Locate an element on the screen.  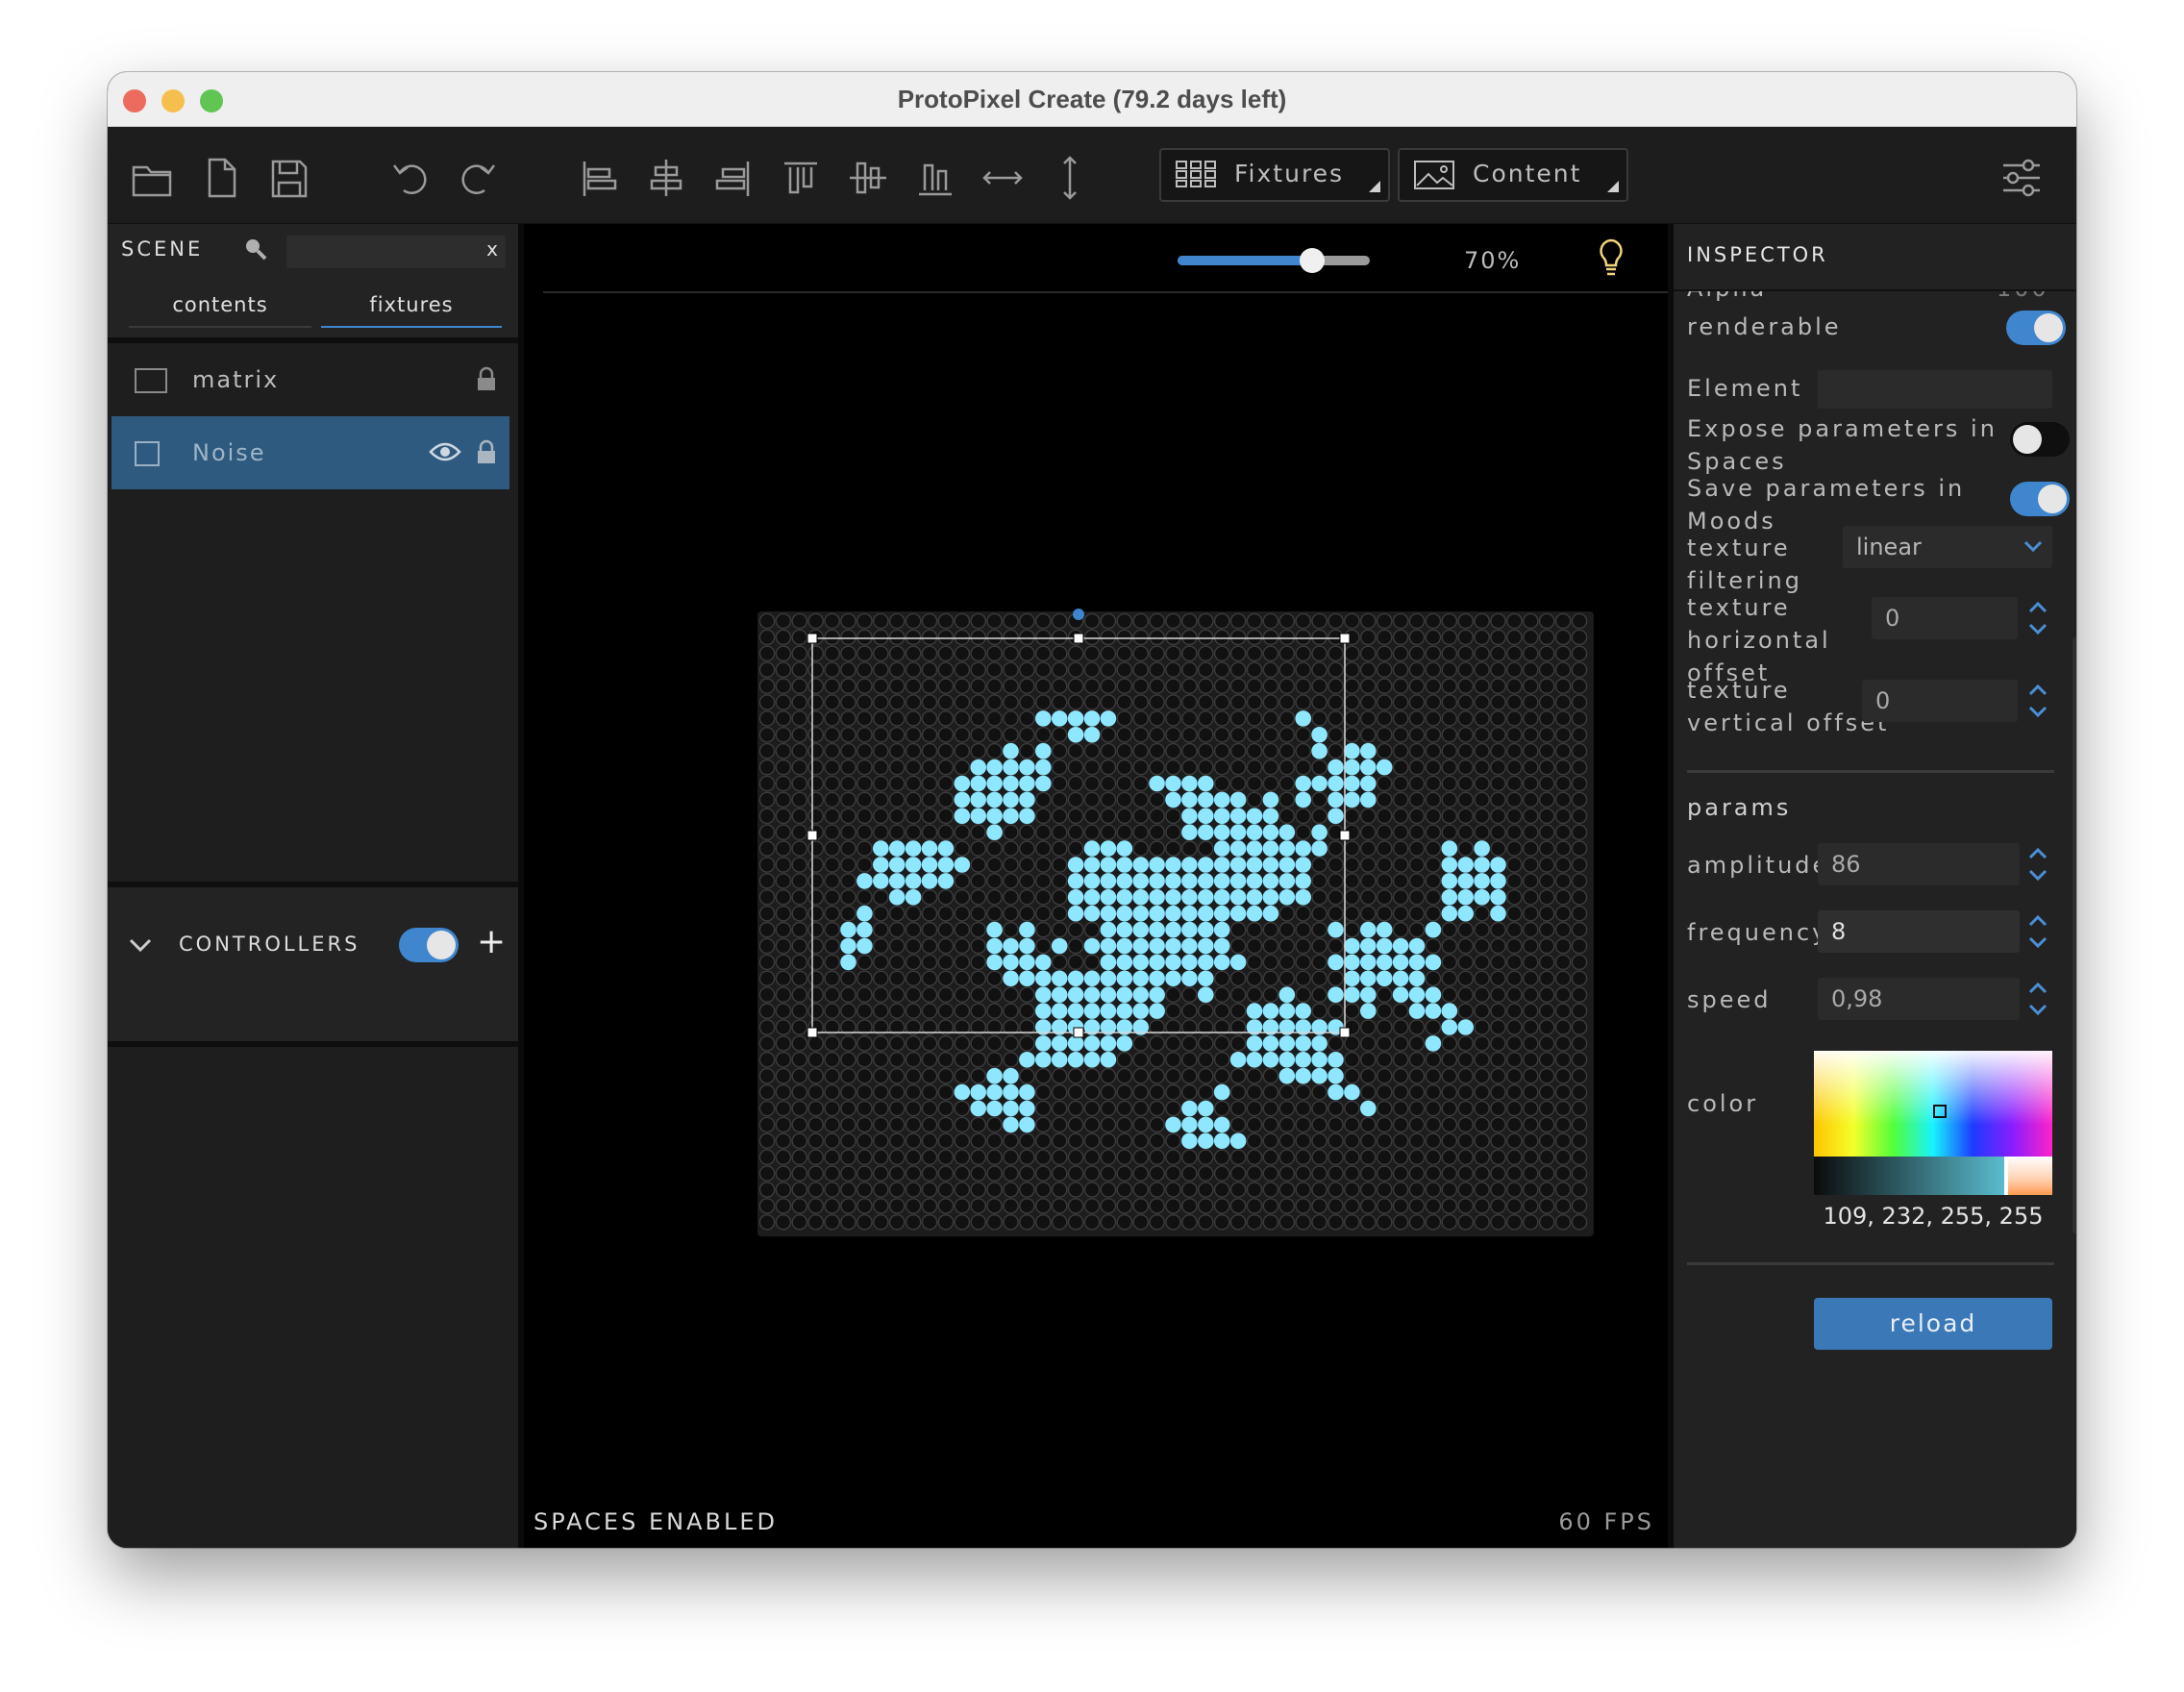
add-controller-button: + is located at coordinates (492, 941).